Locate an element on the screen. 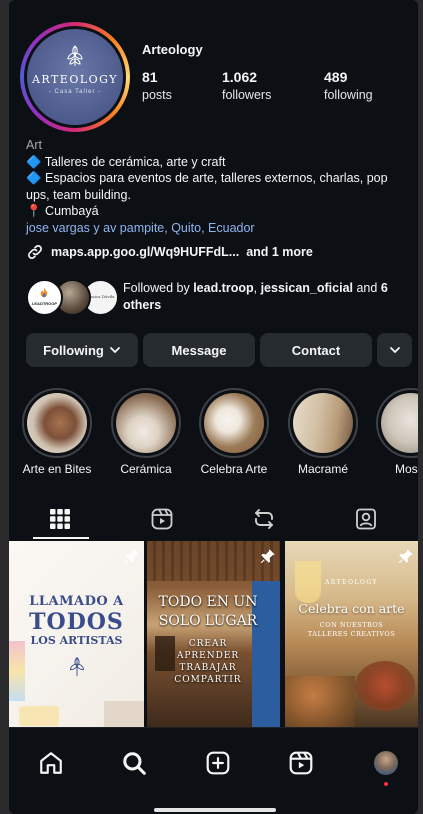  highlight-celebra-arte: Celebra Arte is located at coordinates (234, 432).